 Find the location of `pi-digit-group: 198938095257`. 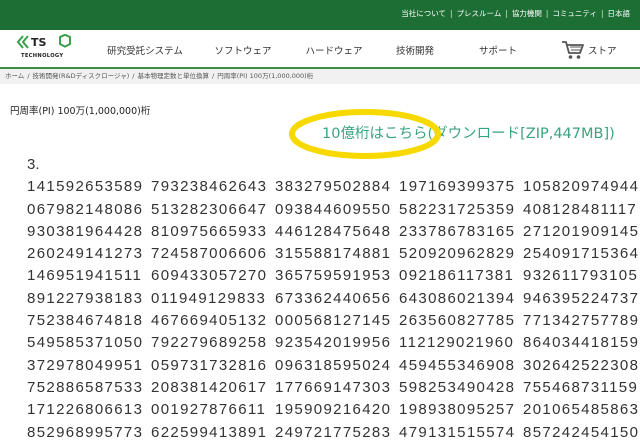

pi-digit-group: 198938095257 is located at coordinates (457, 410).